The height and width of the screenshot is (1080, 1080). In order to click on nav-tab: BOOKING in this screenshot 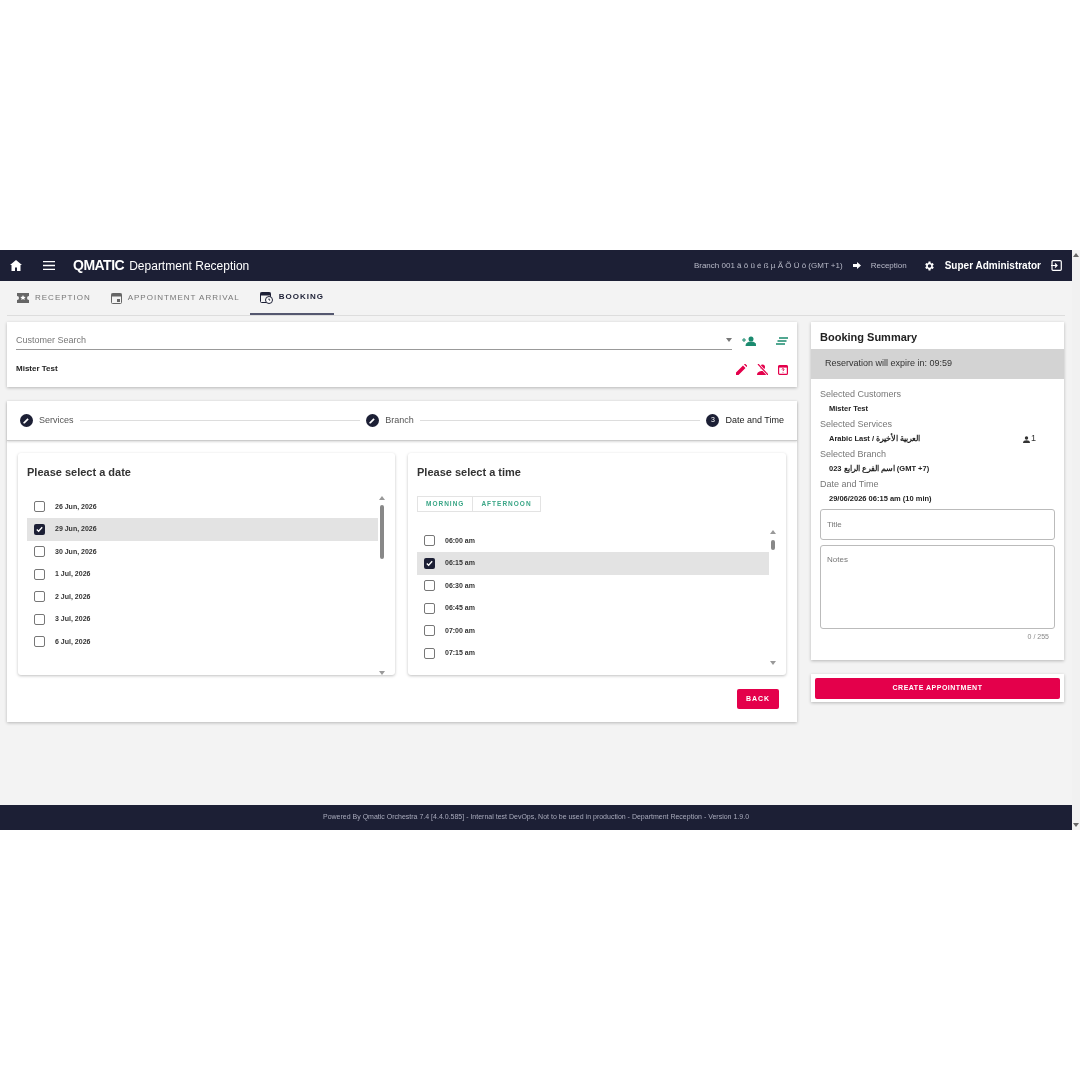, I will do `click(291, 298)`.